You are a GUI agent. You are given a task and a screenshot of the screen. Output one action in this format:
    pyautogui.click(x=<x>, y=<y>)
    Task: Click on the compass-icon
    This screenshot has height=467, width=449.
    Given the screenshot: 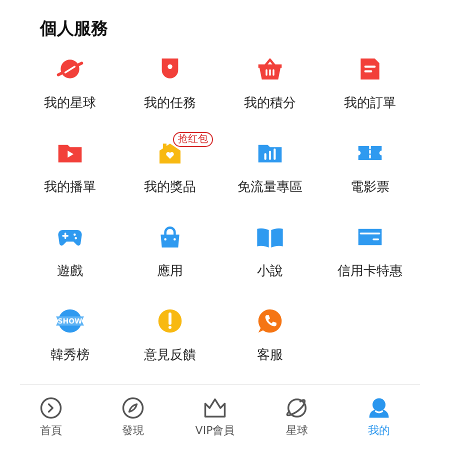 What is the action you would take?
    pyautogui.click(x=133, y=408)
    